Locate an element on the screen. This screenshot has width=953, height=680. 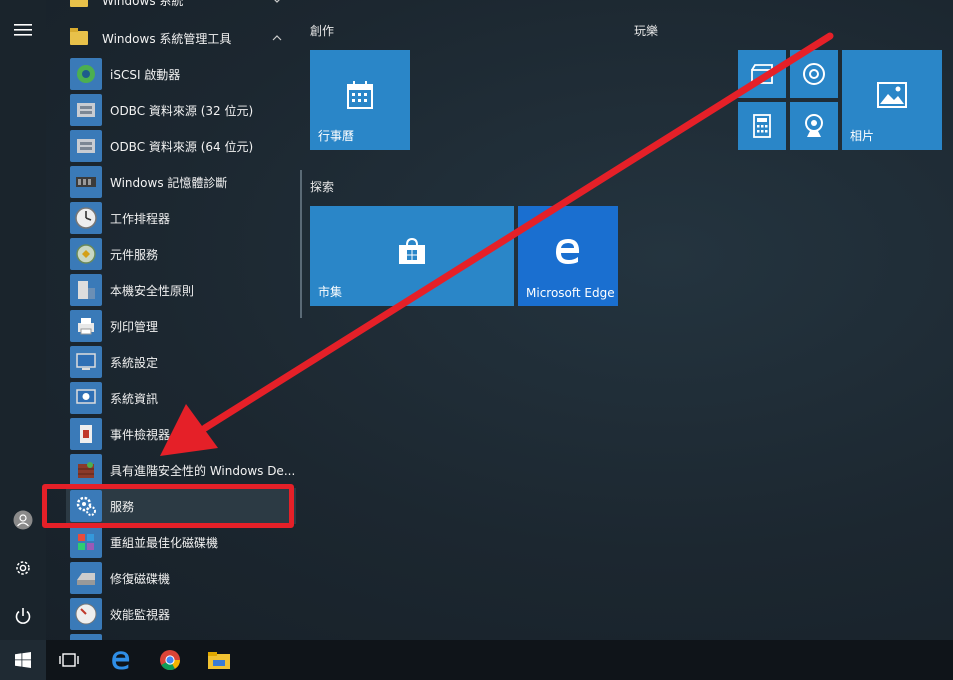
system-info-icon is located at coordinates (86, 398).